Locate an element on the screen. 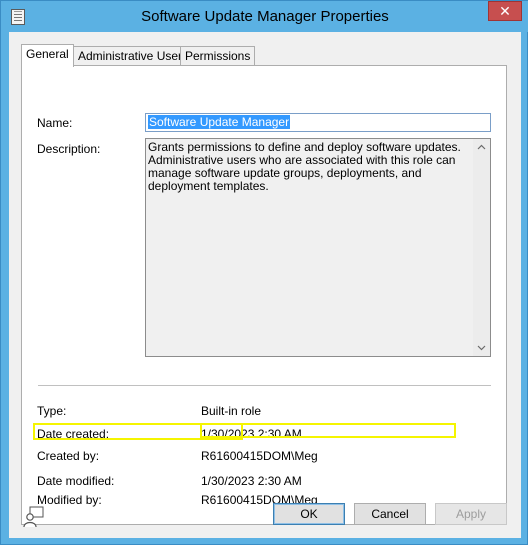 The width and height of the screenshot is (528, 545). user-role-icon is located at coordinates (34, 517).